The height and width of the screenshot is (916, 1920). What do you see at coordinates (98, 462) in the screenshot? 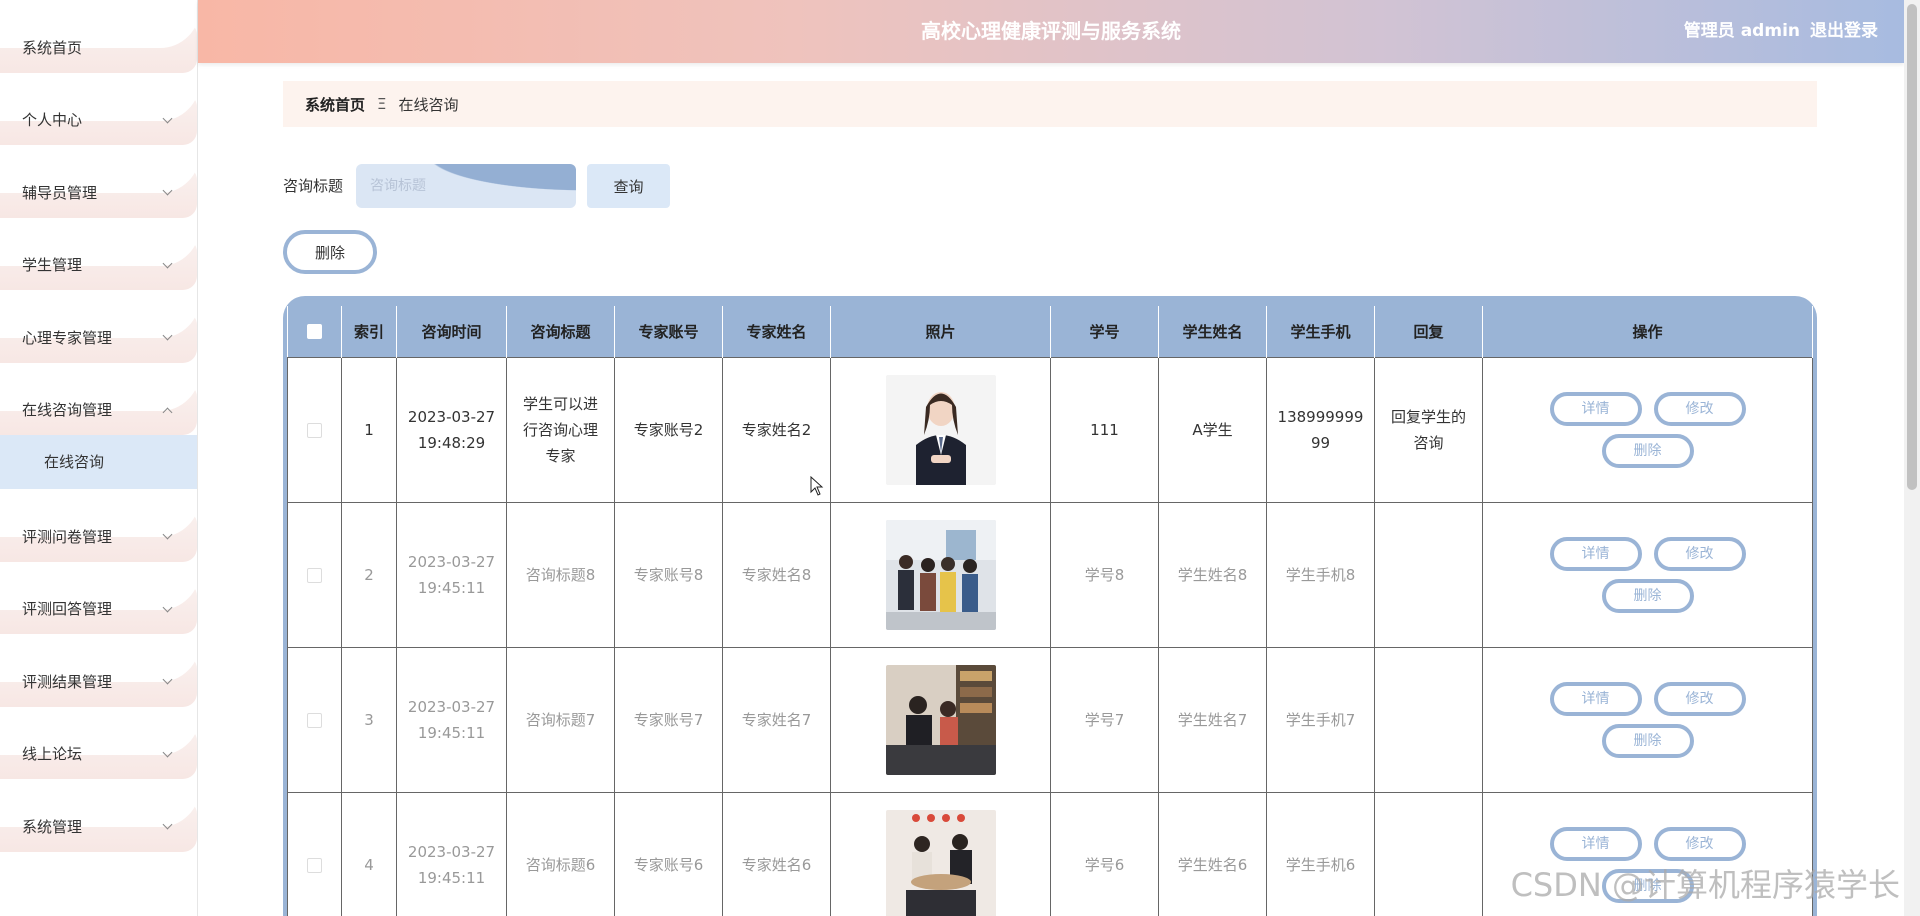
I see `submenu-item-online-consultation: 在线咨询` at bounding box center [98, 462].